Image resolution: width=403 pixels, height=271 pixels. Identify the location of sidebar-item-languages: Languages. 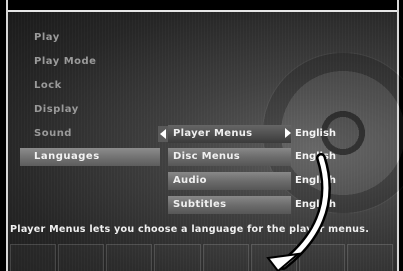
(90, 157).